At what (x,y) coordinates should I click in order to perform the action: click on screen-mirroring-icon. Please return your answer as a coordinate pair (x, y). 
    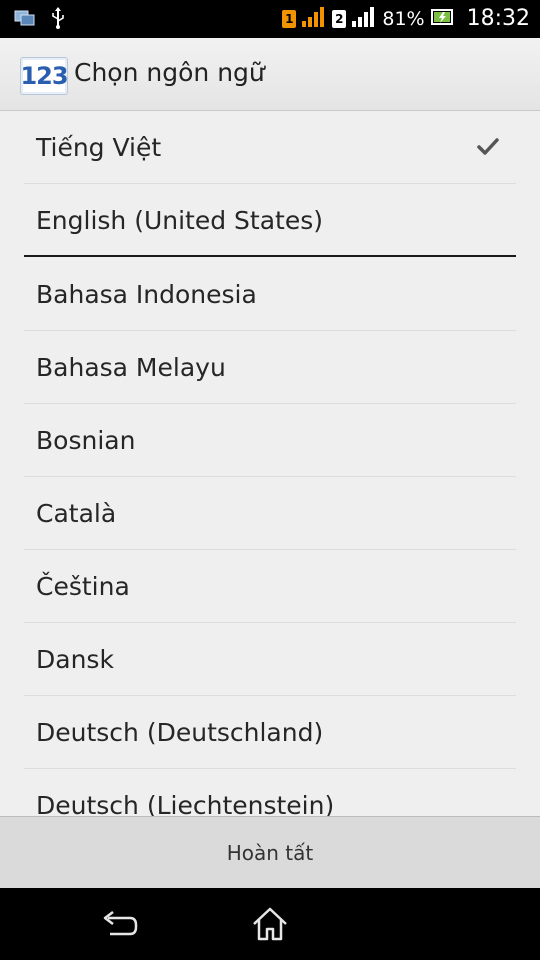
    Looking at the image, I should click on (25, 20).